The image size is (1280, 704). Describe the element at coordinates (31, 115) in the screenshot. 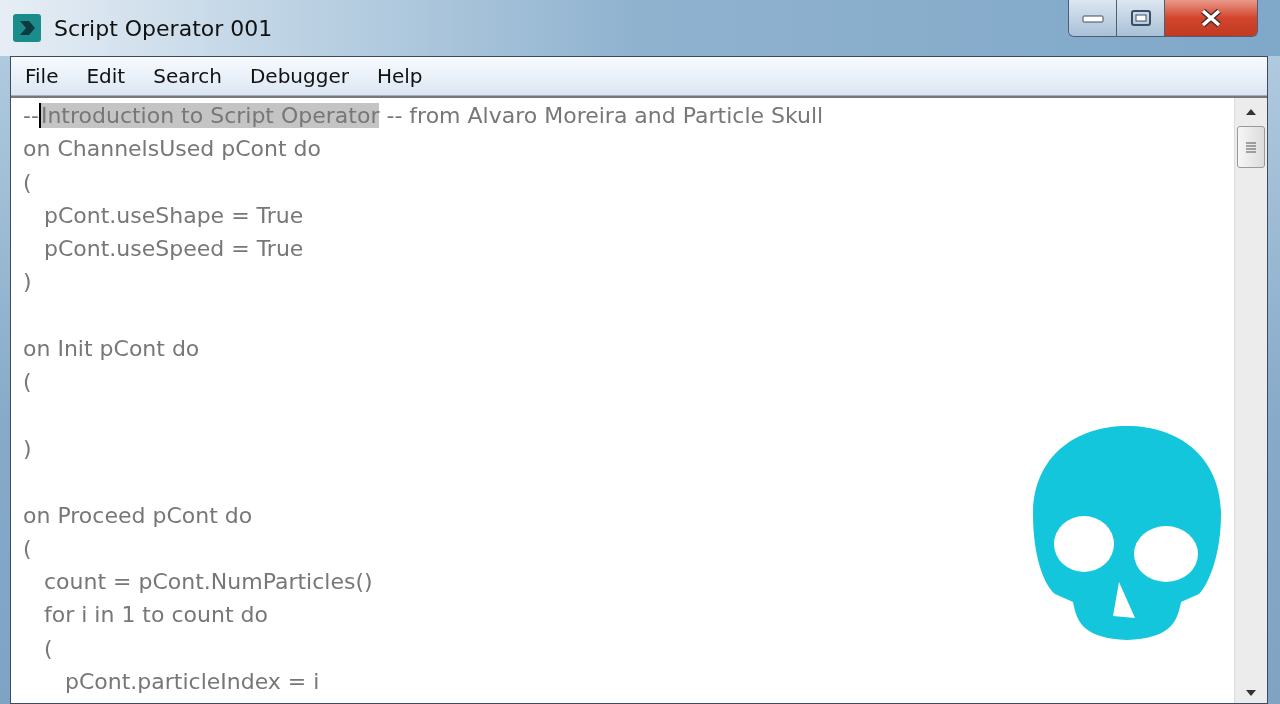

I see `code-text: --` at that location.